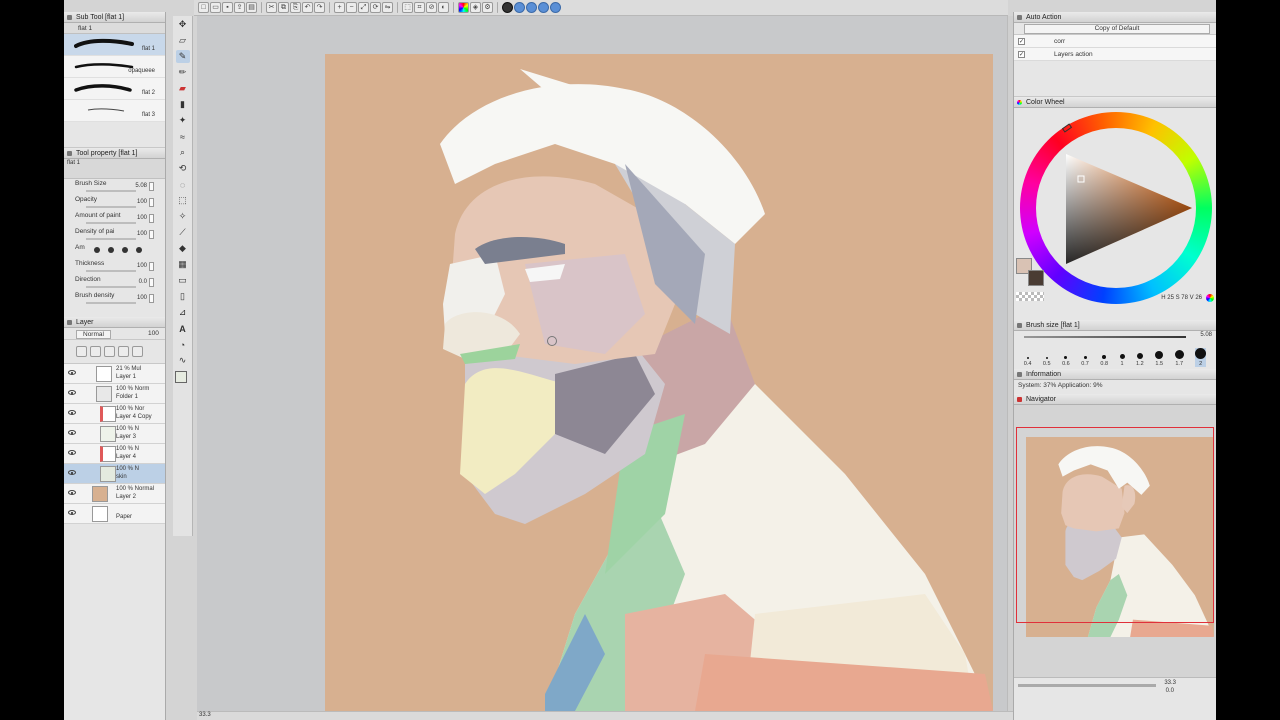 The width and height of the screenshot is (1280, 720). What do you see at coordinates (1036, 278) in the screenshot?
I see `sub-color-swatch` at bounding box center [1036, 278].